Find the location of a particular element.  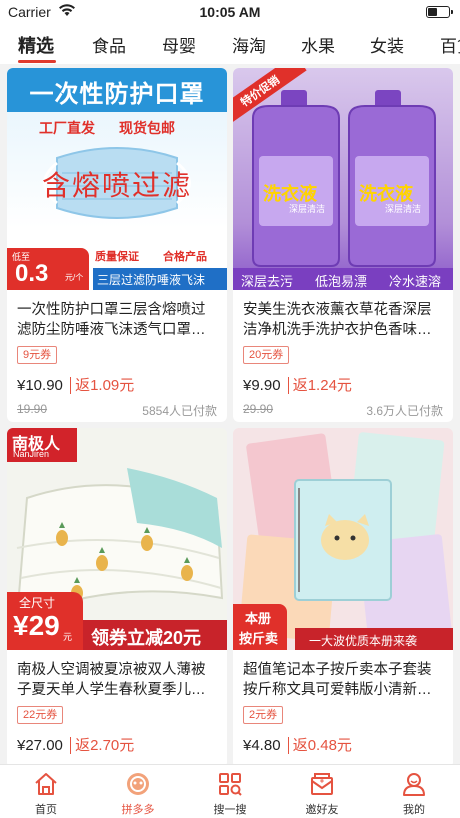

tab-general: 百货 is located at coordinates (450, 44).